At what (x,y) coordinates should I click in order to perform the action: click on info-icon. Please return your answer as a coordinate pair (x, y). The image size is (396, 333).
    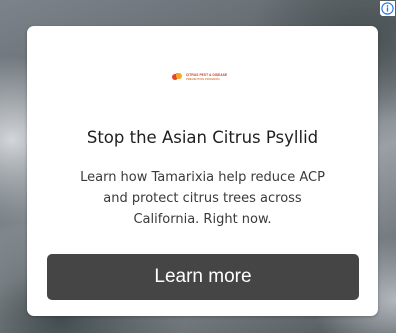
    Looking at the image, I should click on (387, 8).